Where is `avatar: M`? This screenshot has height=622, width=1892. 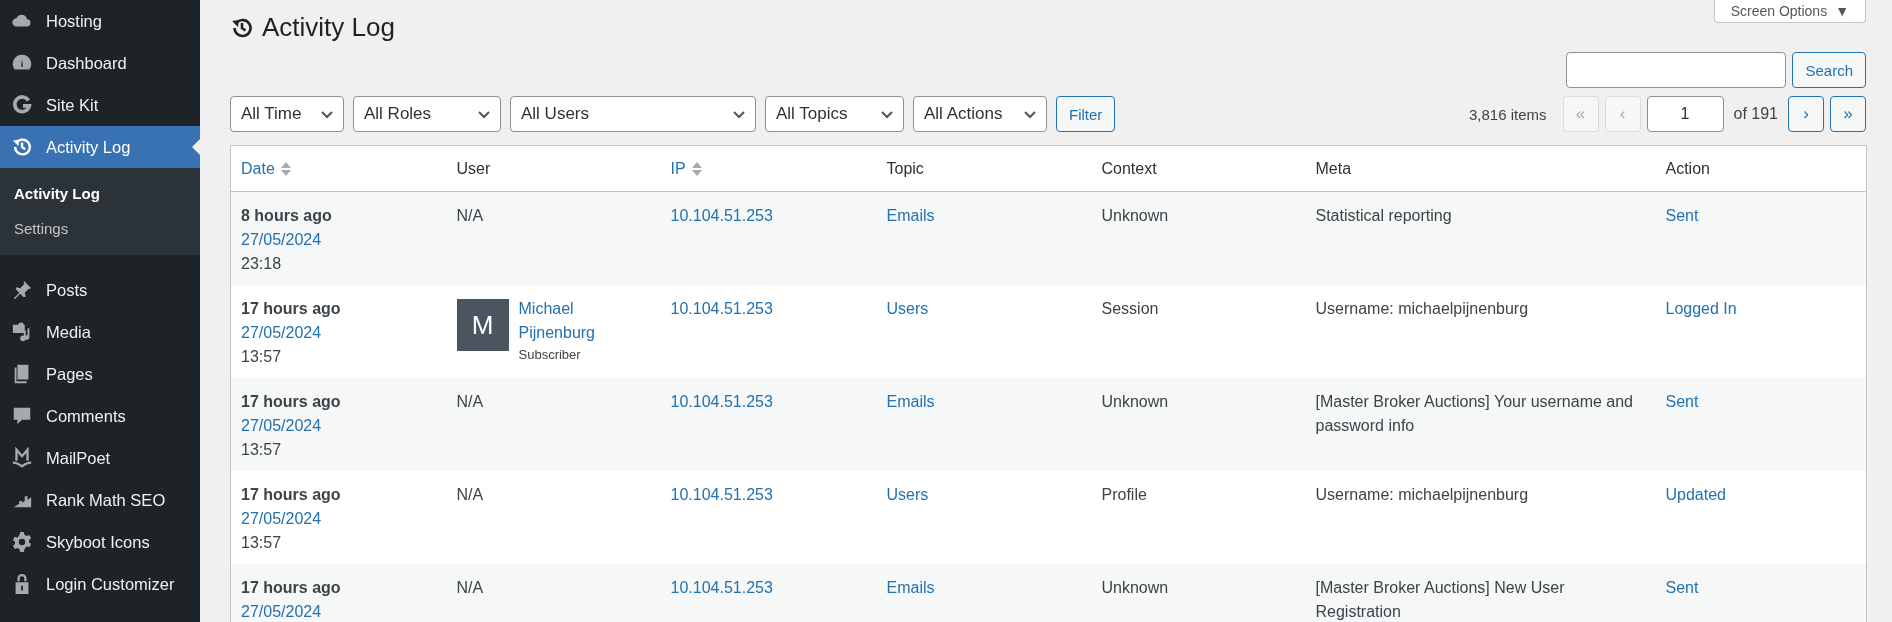
avatar: M is located at coordinates (482, 324).